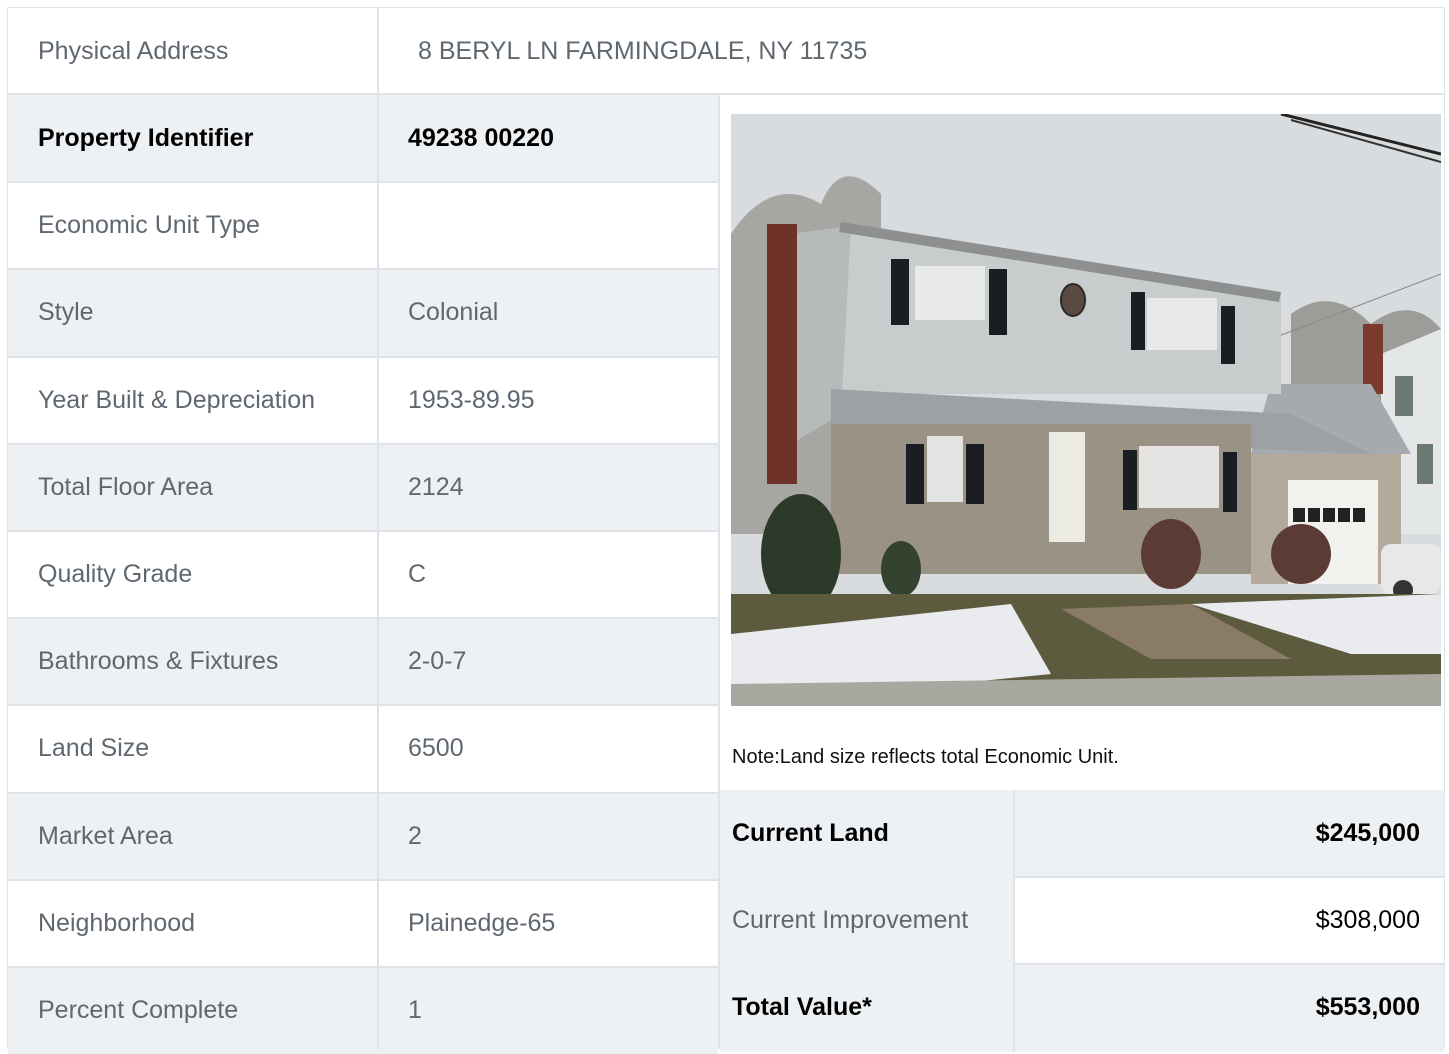  What do you see at coordinates (548, 225) in the screenshot?
I see `detail-value` at bounding box center [548, 225].